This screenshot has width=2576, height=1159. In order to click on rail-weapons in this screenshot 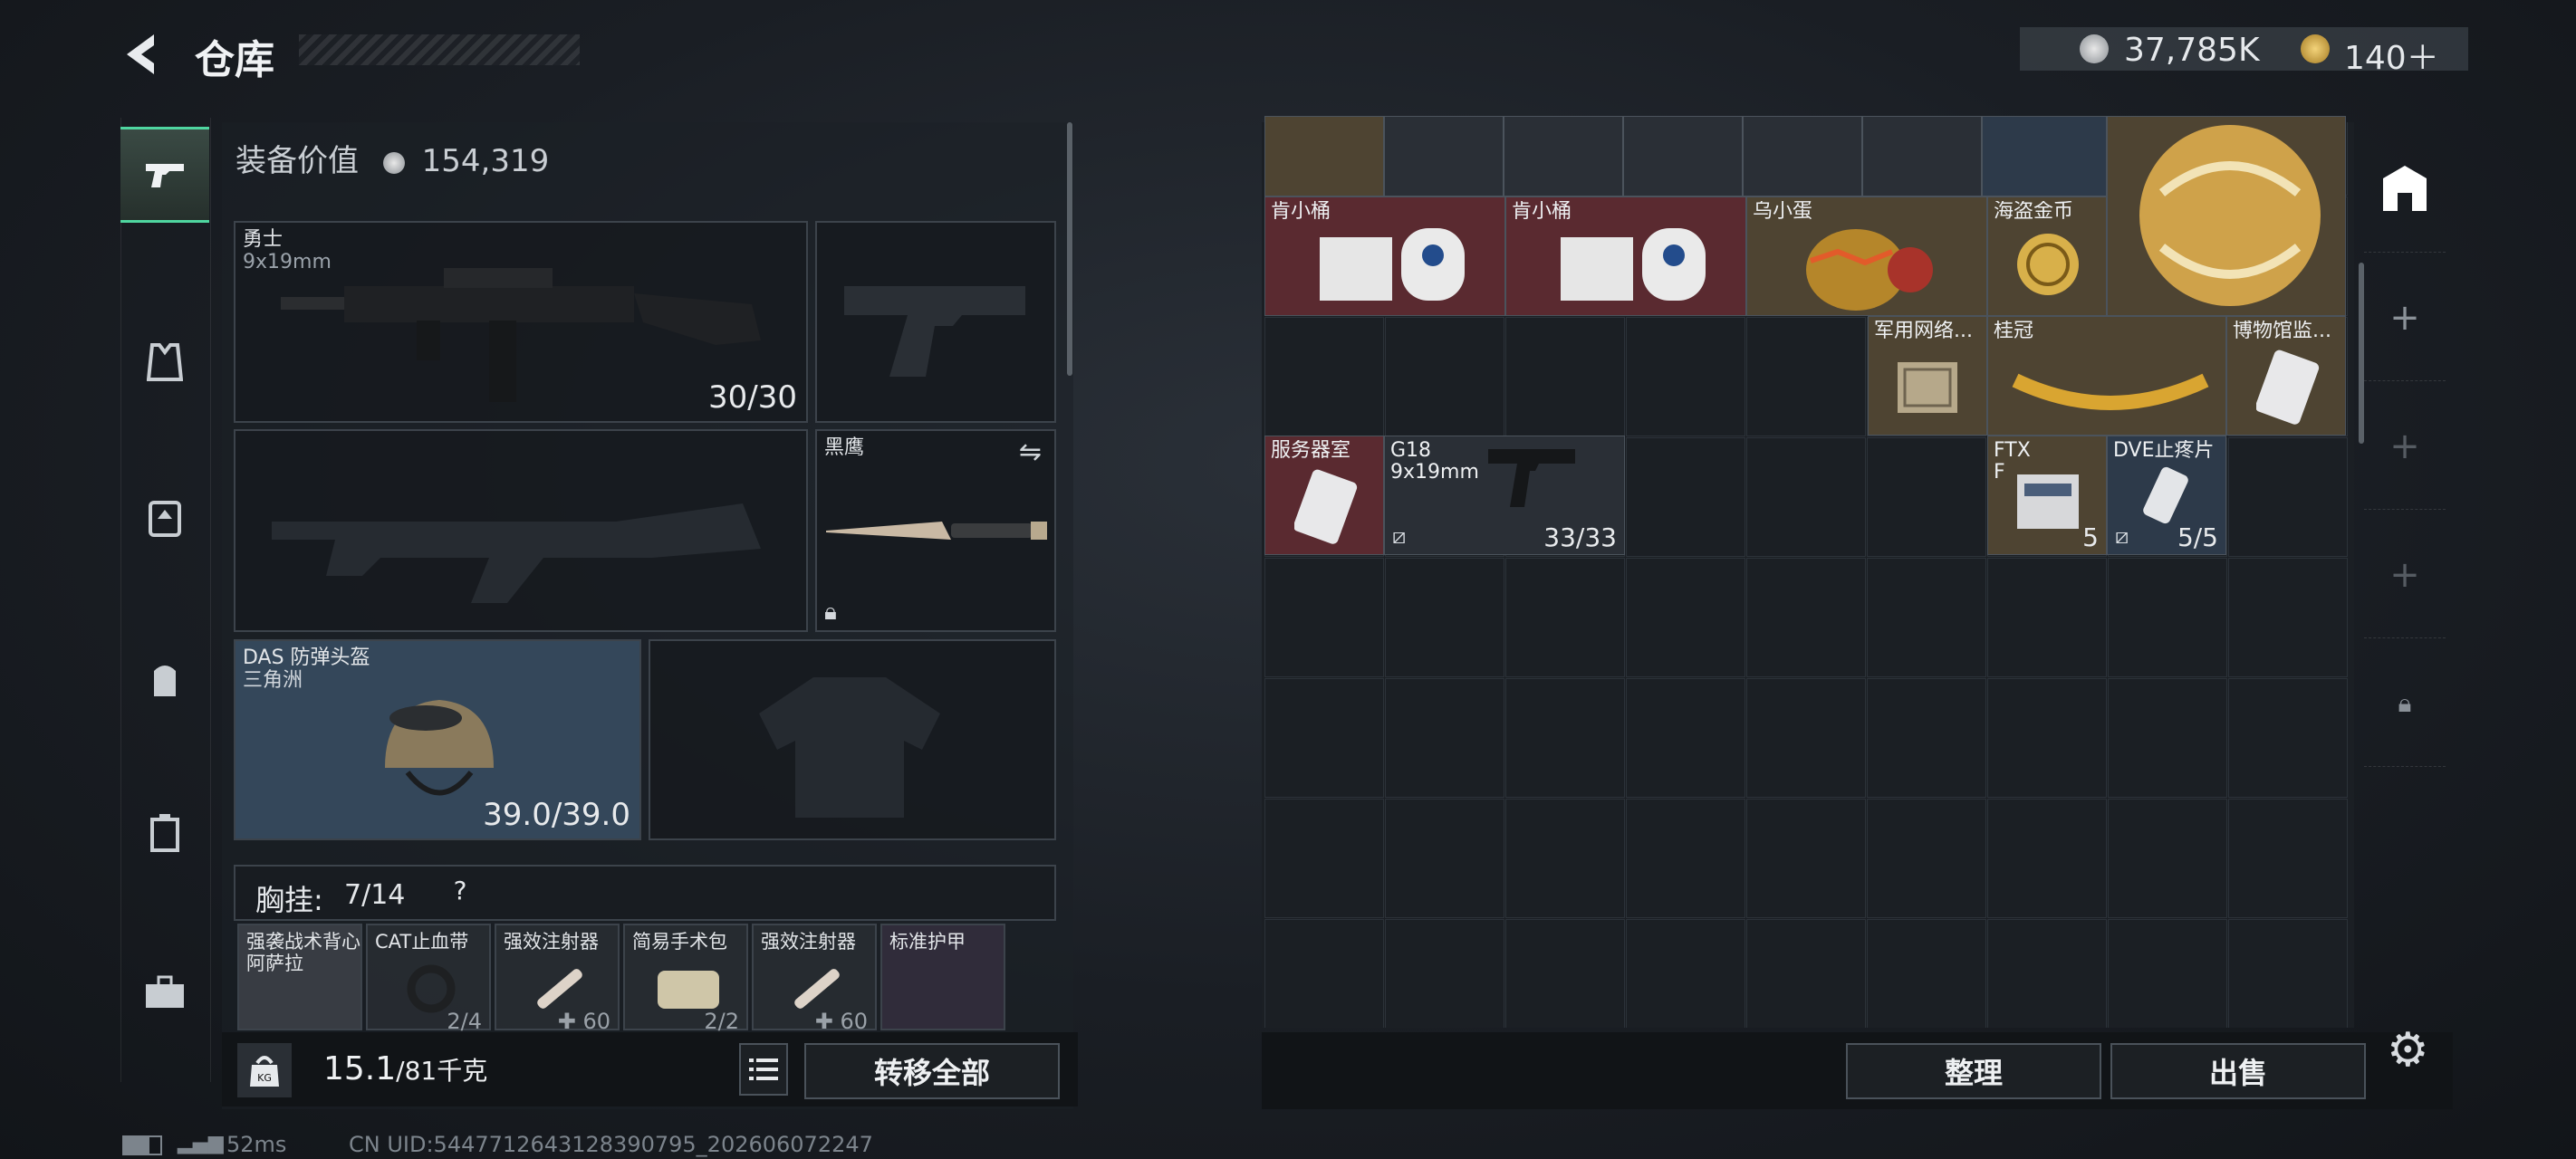, I will do `click(164, 175)`.